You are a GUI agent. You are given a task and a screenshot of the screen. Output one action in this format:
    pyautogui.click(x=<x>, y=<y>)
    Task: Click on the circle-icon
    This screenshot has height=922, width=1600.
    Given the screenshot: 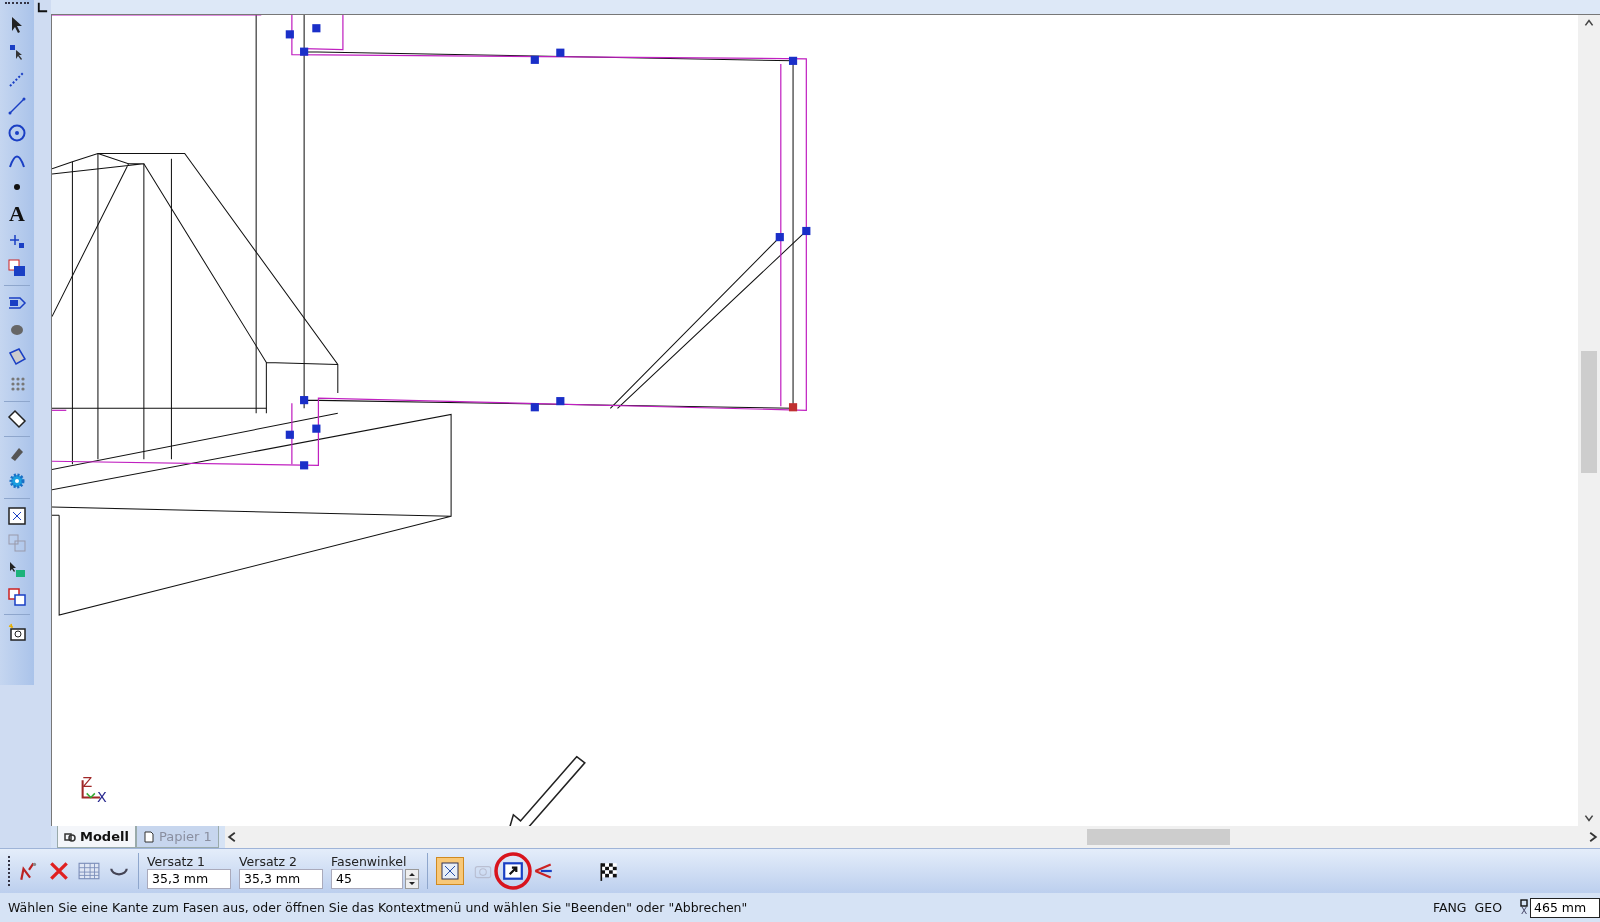 What is the action you would take?
    pyautogui.click(x=17, y=133)
    